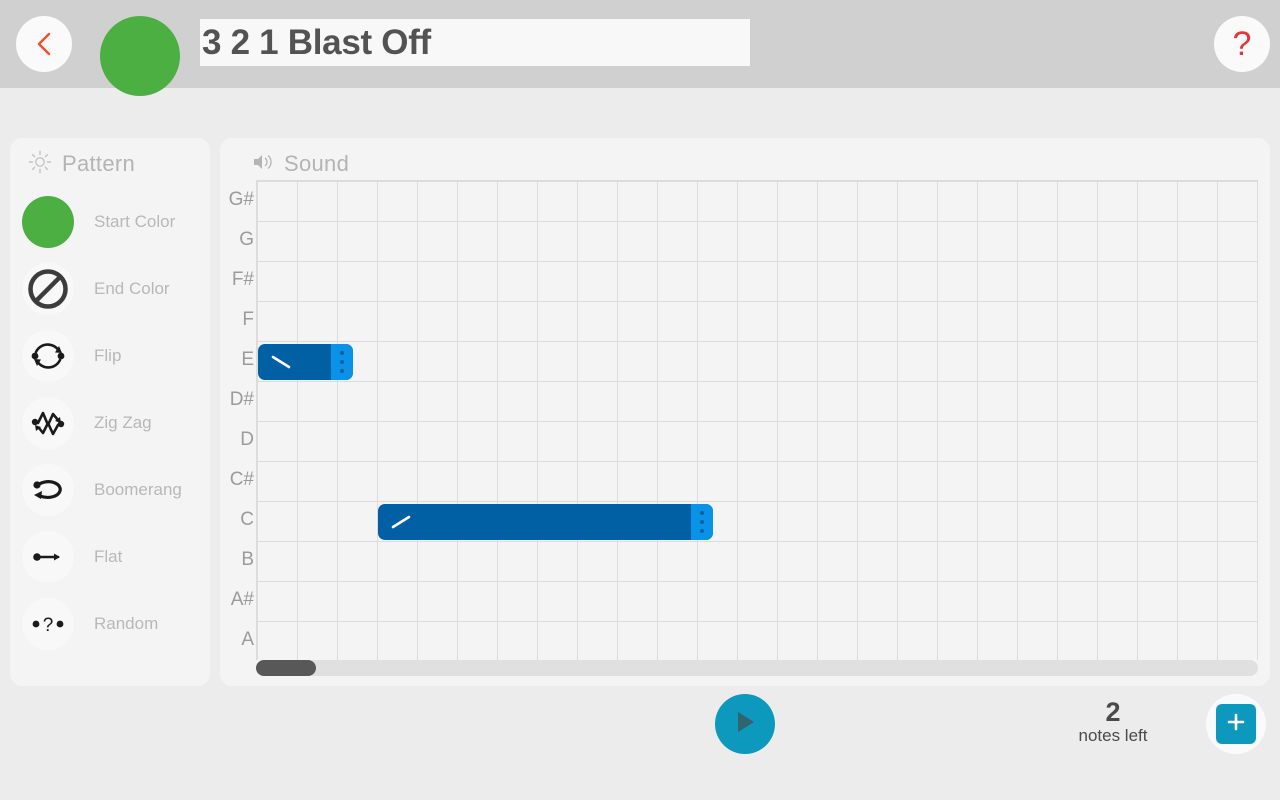  I want to click on play-triangle-icon, so click(745, 724).